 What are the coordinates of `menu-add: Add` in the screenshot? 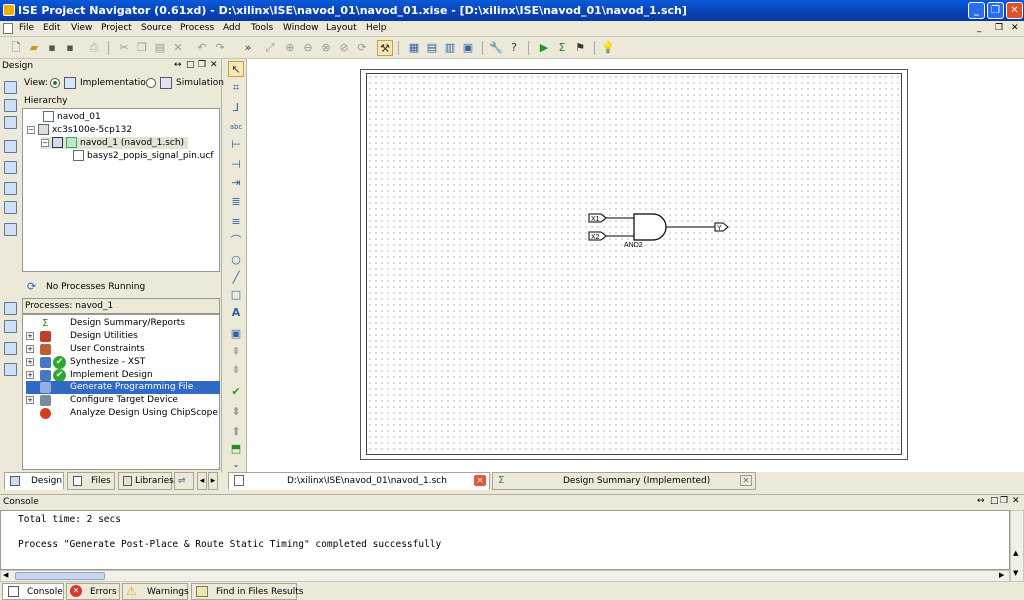 It's located at (231, 28).